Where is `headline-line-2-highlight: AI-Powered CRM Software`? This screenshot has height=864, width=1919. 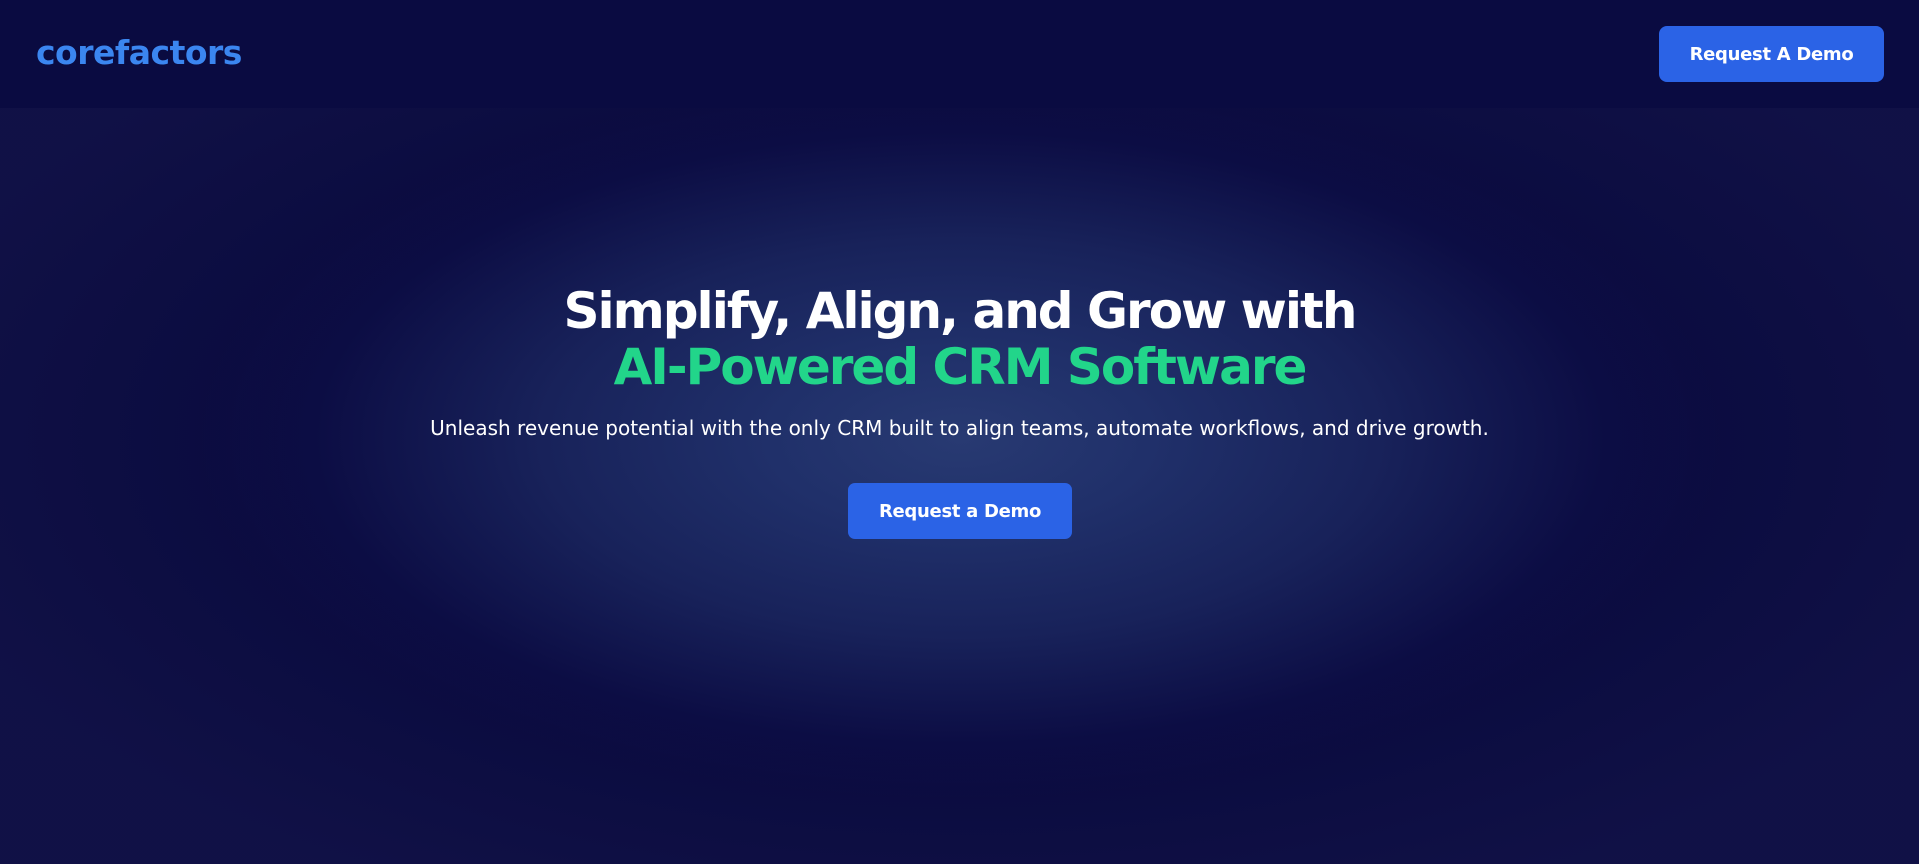
headline-line-2-highlight: AI-Powered CRM Software is located at coordinates (960, 367).